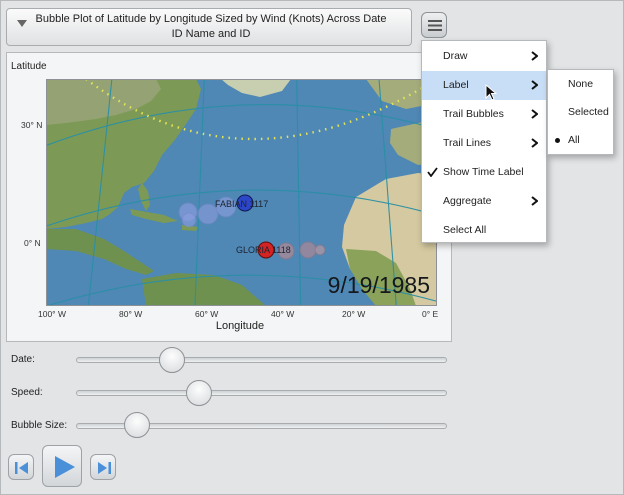  I want to click on submenu-item-selected: Selected, so click(580, 112).